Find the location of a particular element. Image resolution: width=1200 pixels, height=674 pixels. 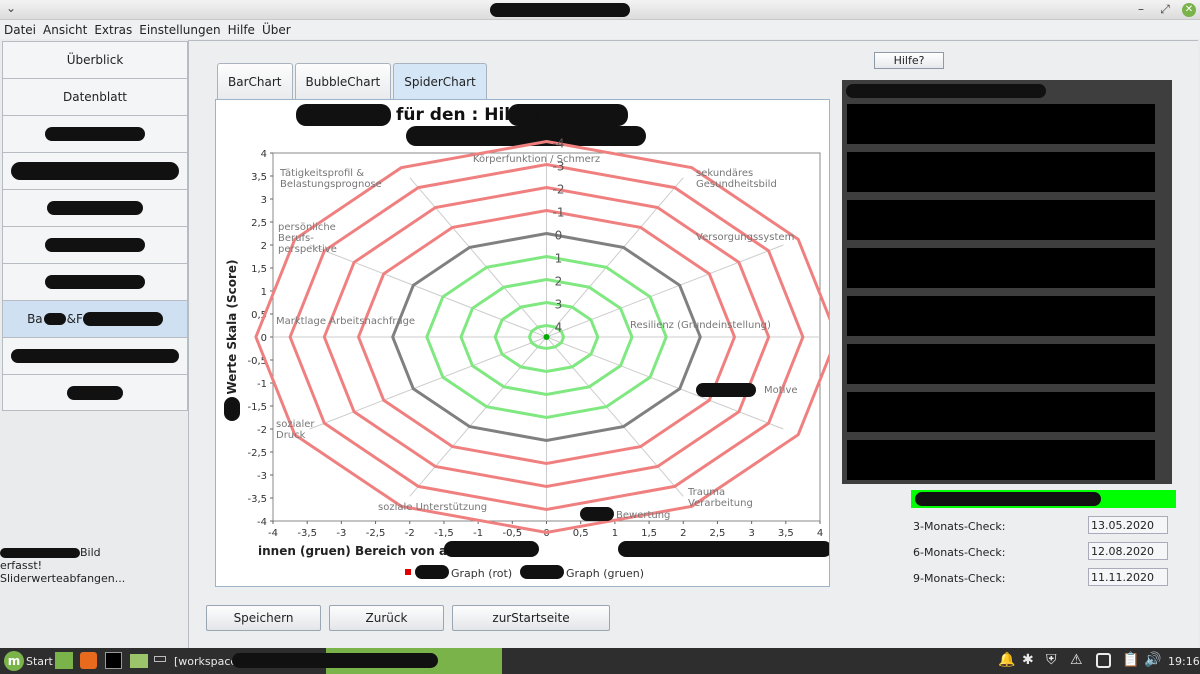

warning-icon: ⚠ is located at coordinates (1076, 660).